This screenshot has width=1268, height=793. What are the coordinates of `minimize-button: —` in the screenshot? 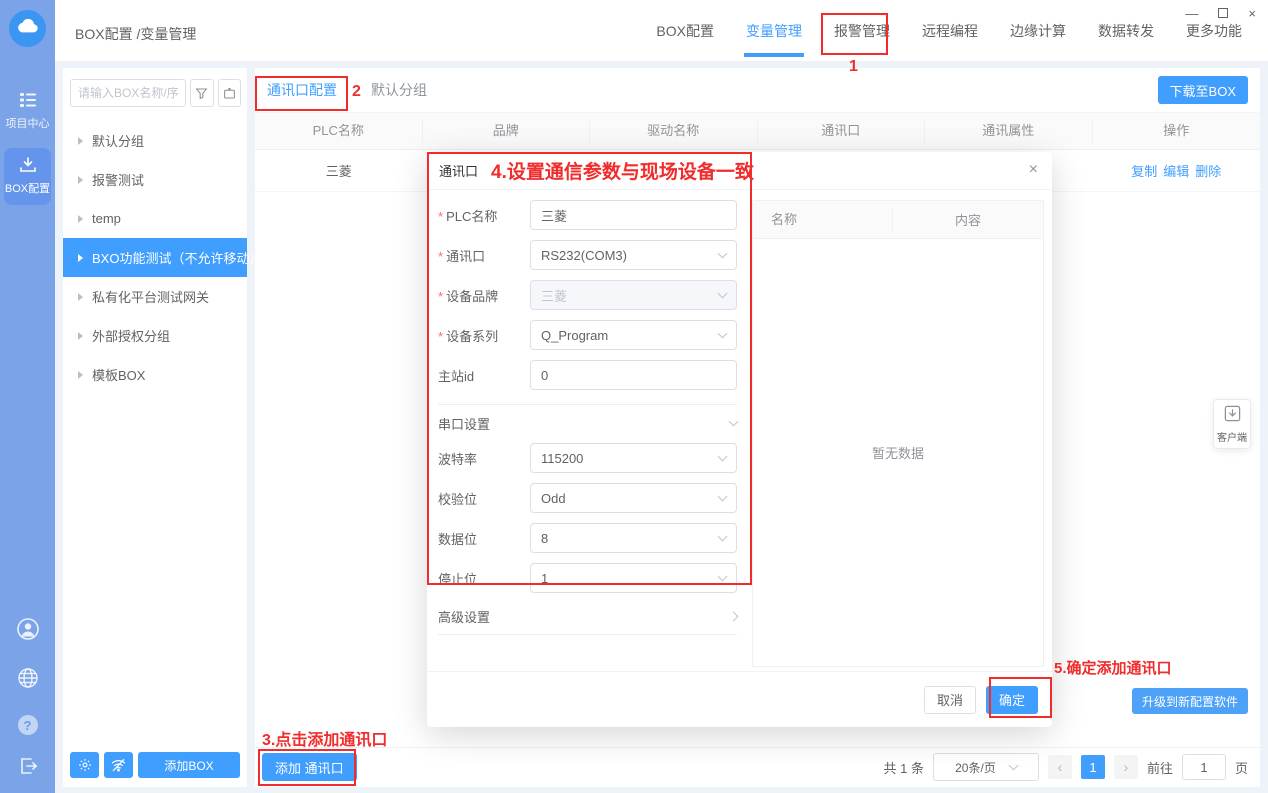 It's located at (1191, 13).